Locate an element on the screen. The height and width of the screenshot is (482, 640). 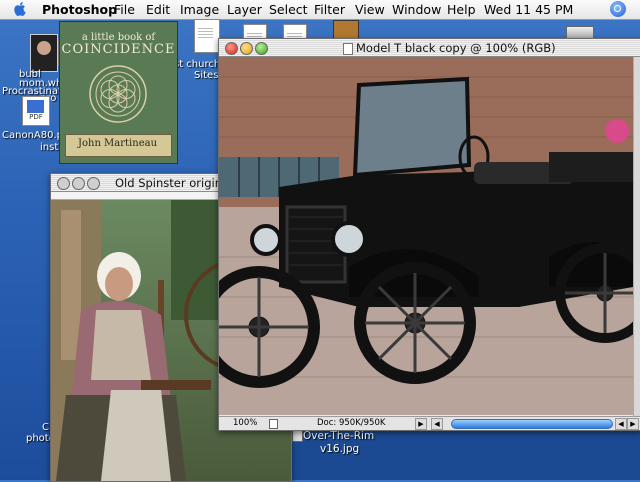
model-t-titlebar: Model T black copy @ 100% (RGB) is located at coordinates (429, 48).